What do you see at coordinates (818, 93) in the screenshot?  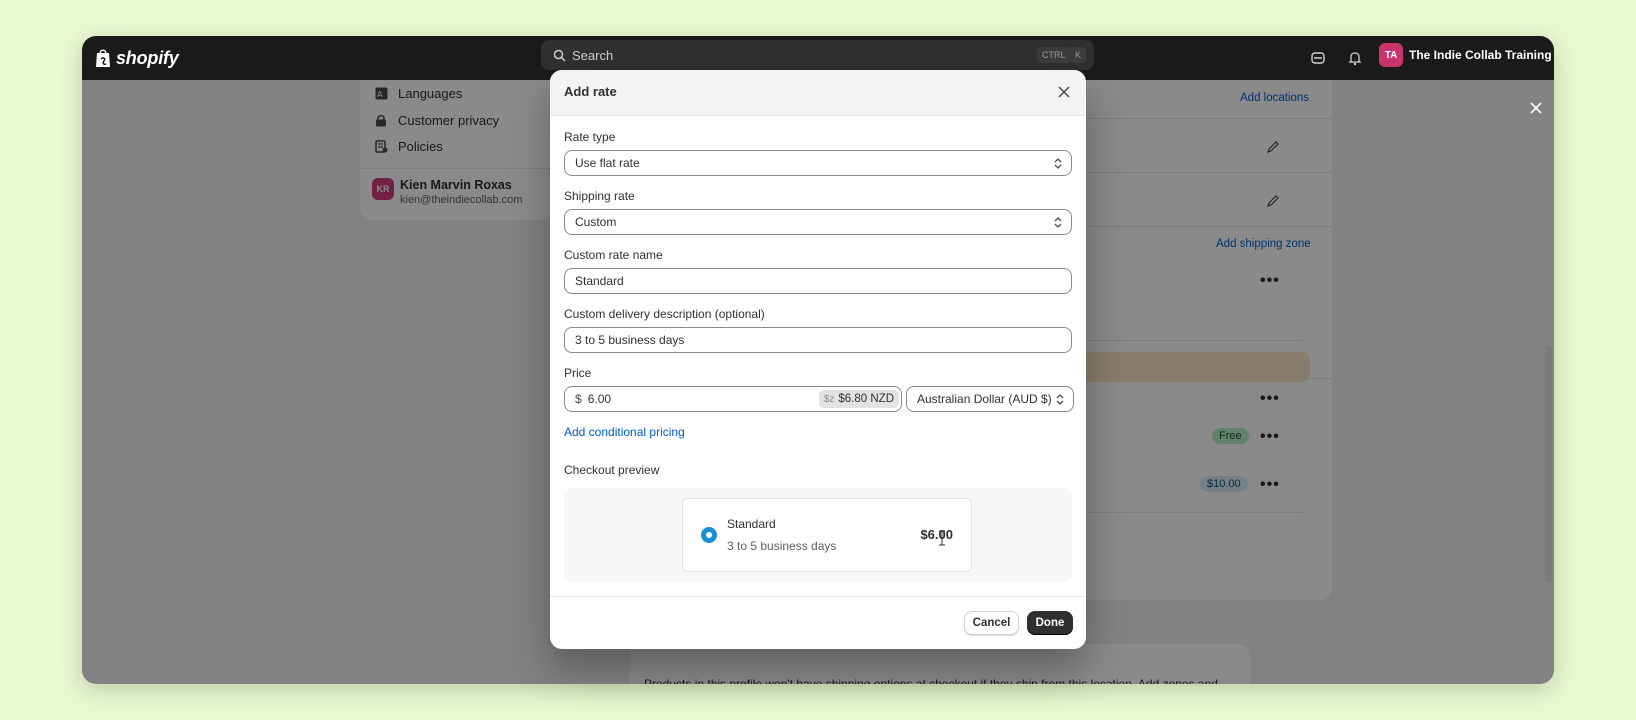 I see `modal-header: Add rate` at bounding box center [818, 93].